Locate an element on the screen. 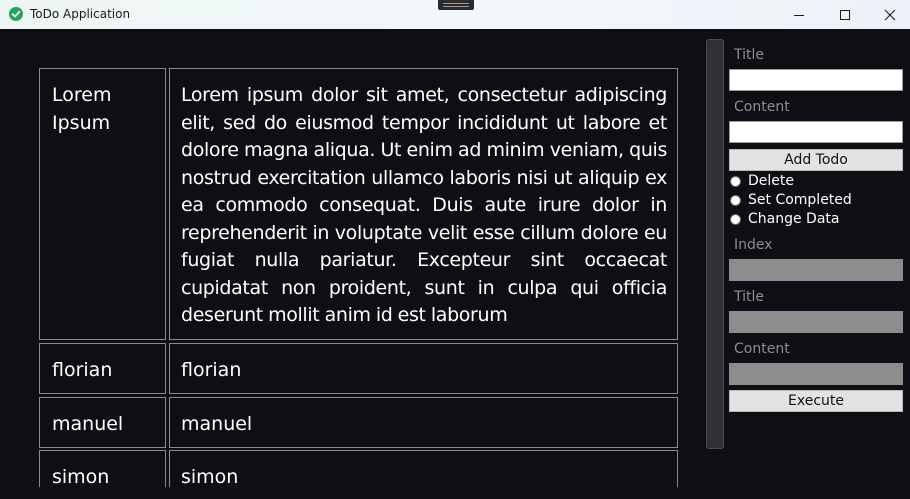  todo-content-cell: florian is located at coordinates (423, 368).